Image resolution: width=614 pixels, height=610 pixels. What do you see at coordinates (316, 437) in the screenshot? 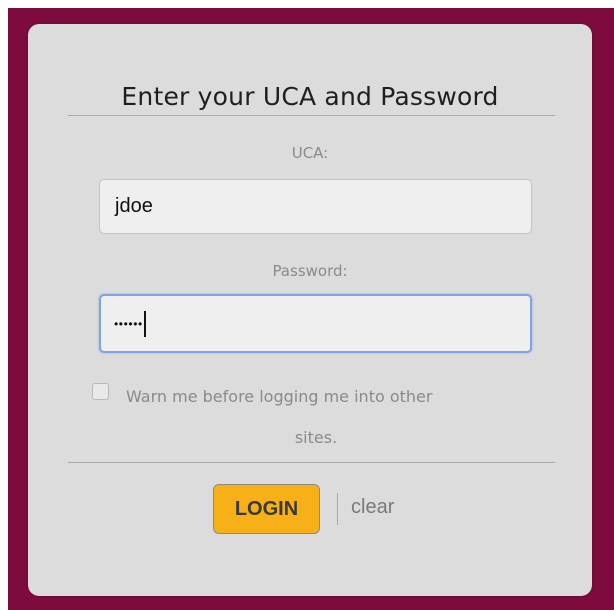
I see `warn-label-line2: sites.` at bounding box center [316, 437].